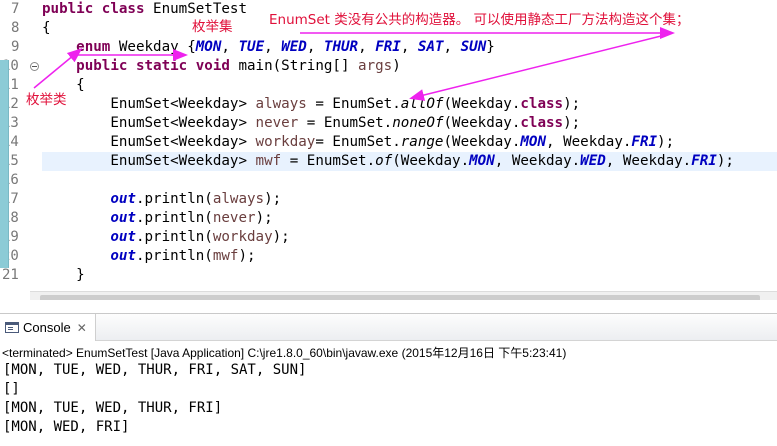 This screenshot has width=777, height=446. I want to click on change-bar, so click(4, 164).